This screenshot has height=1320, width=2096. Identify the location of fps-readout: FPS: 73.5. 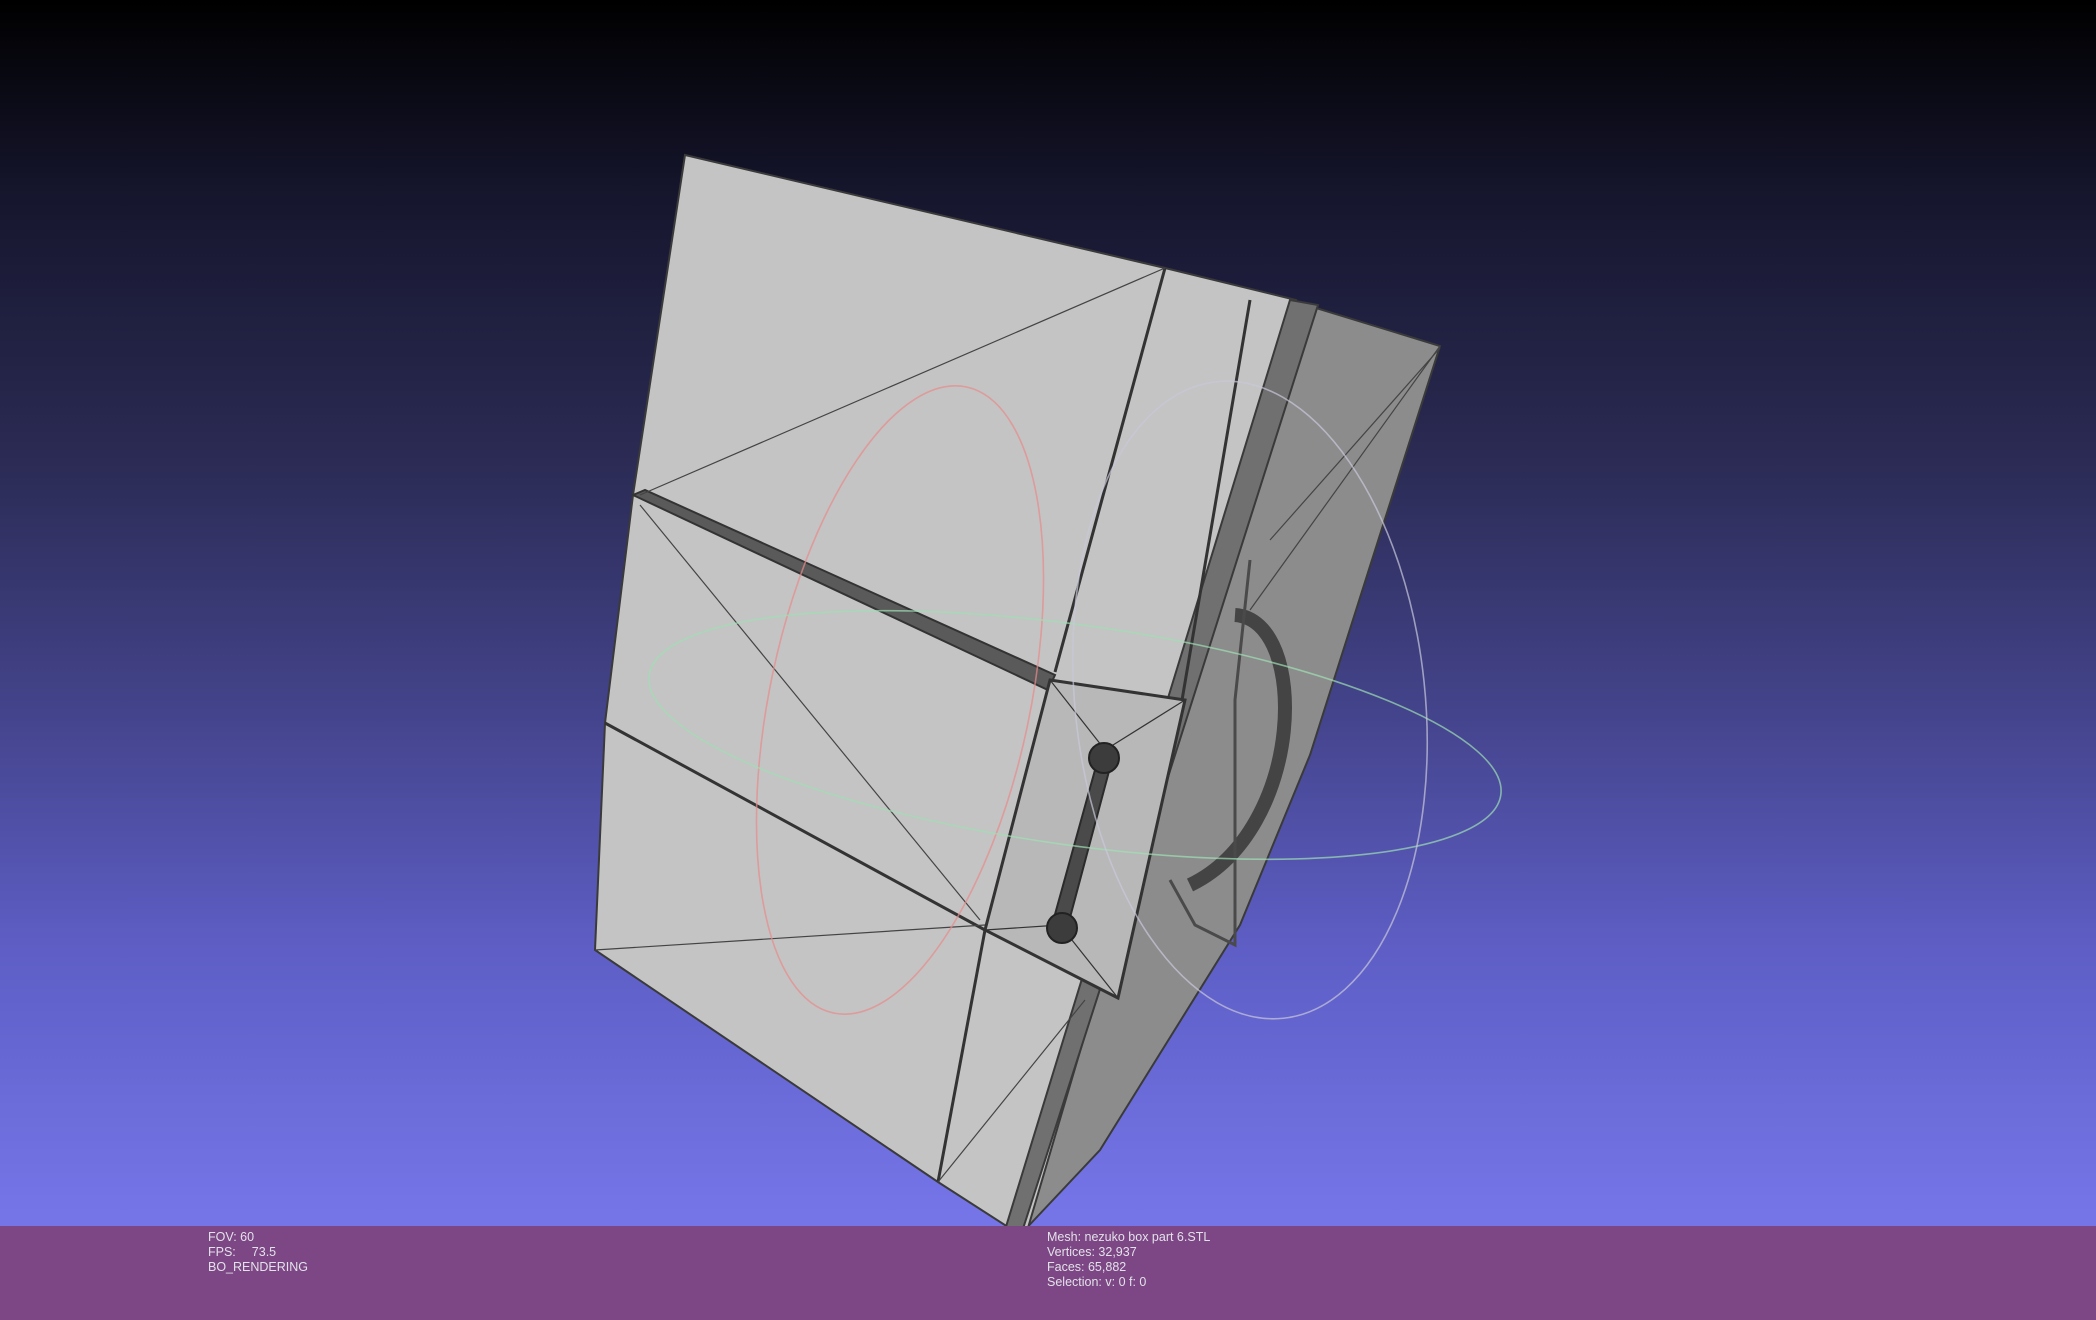
(258, 1252).